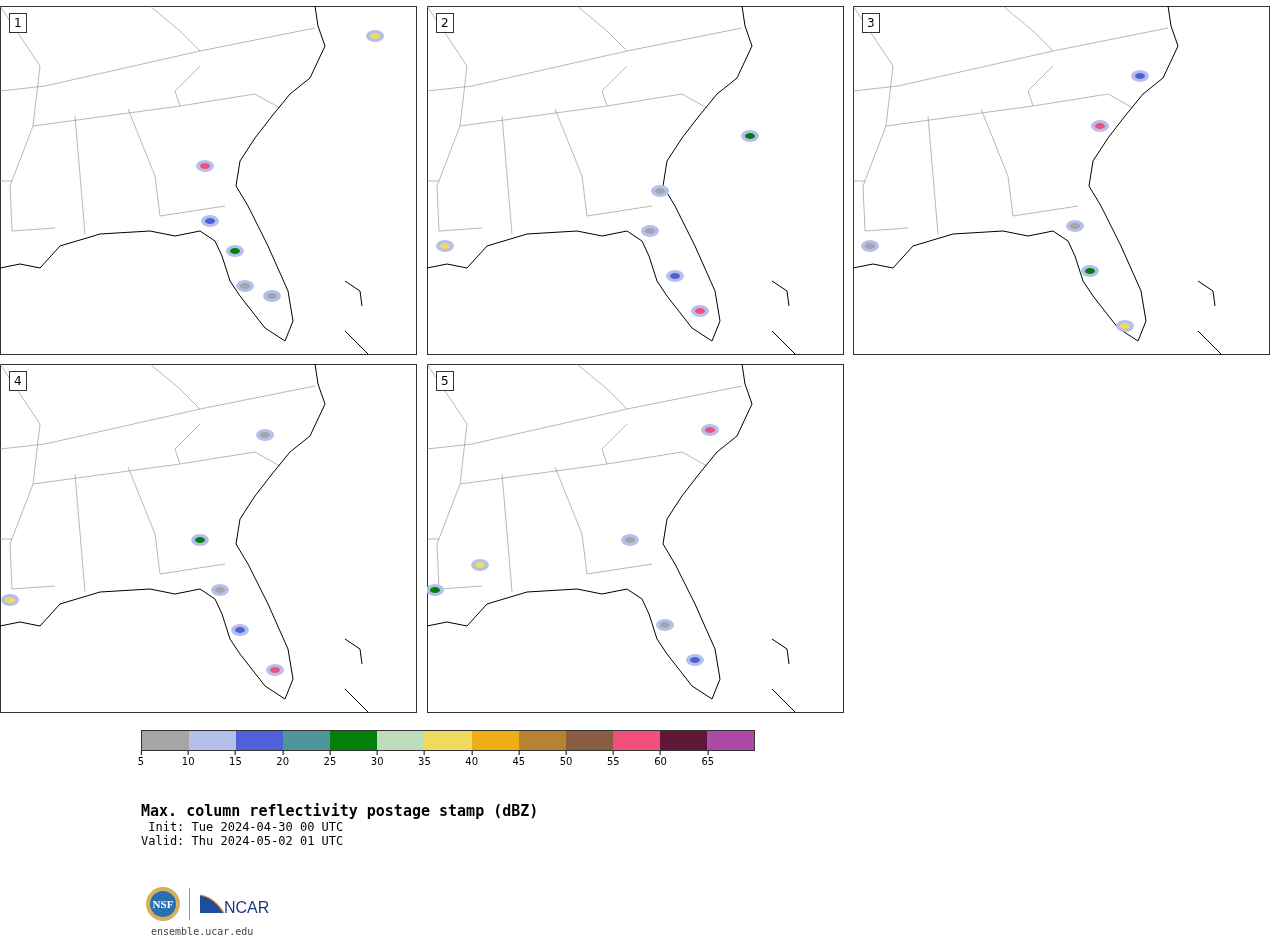  What do you see at coordinates (471, 759) in the screenshot?
I see `tick-label: 40` at bounding box center [471, 759].